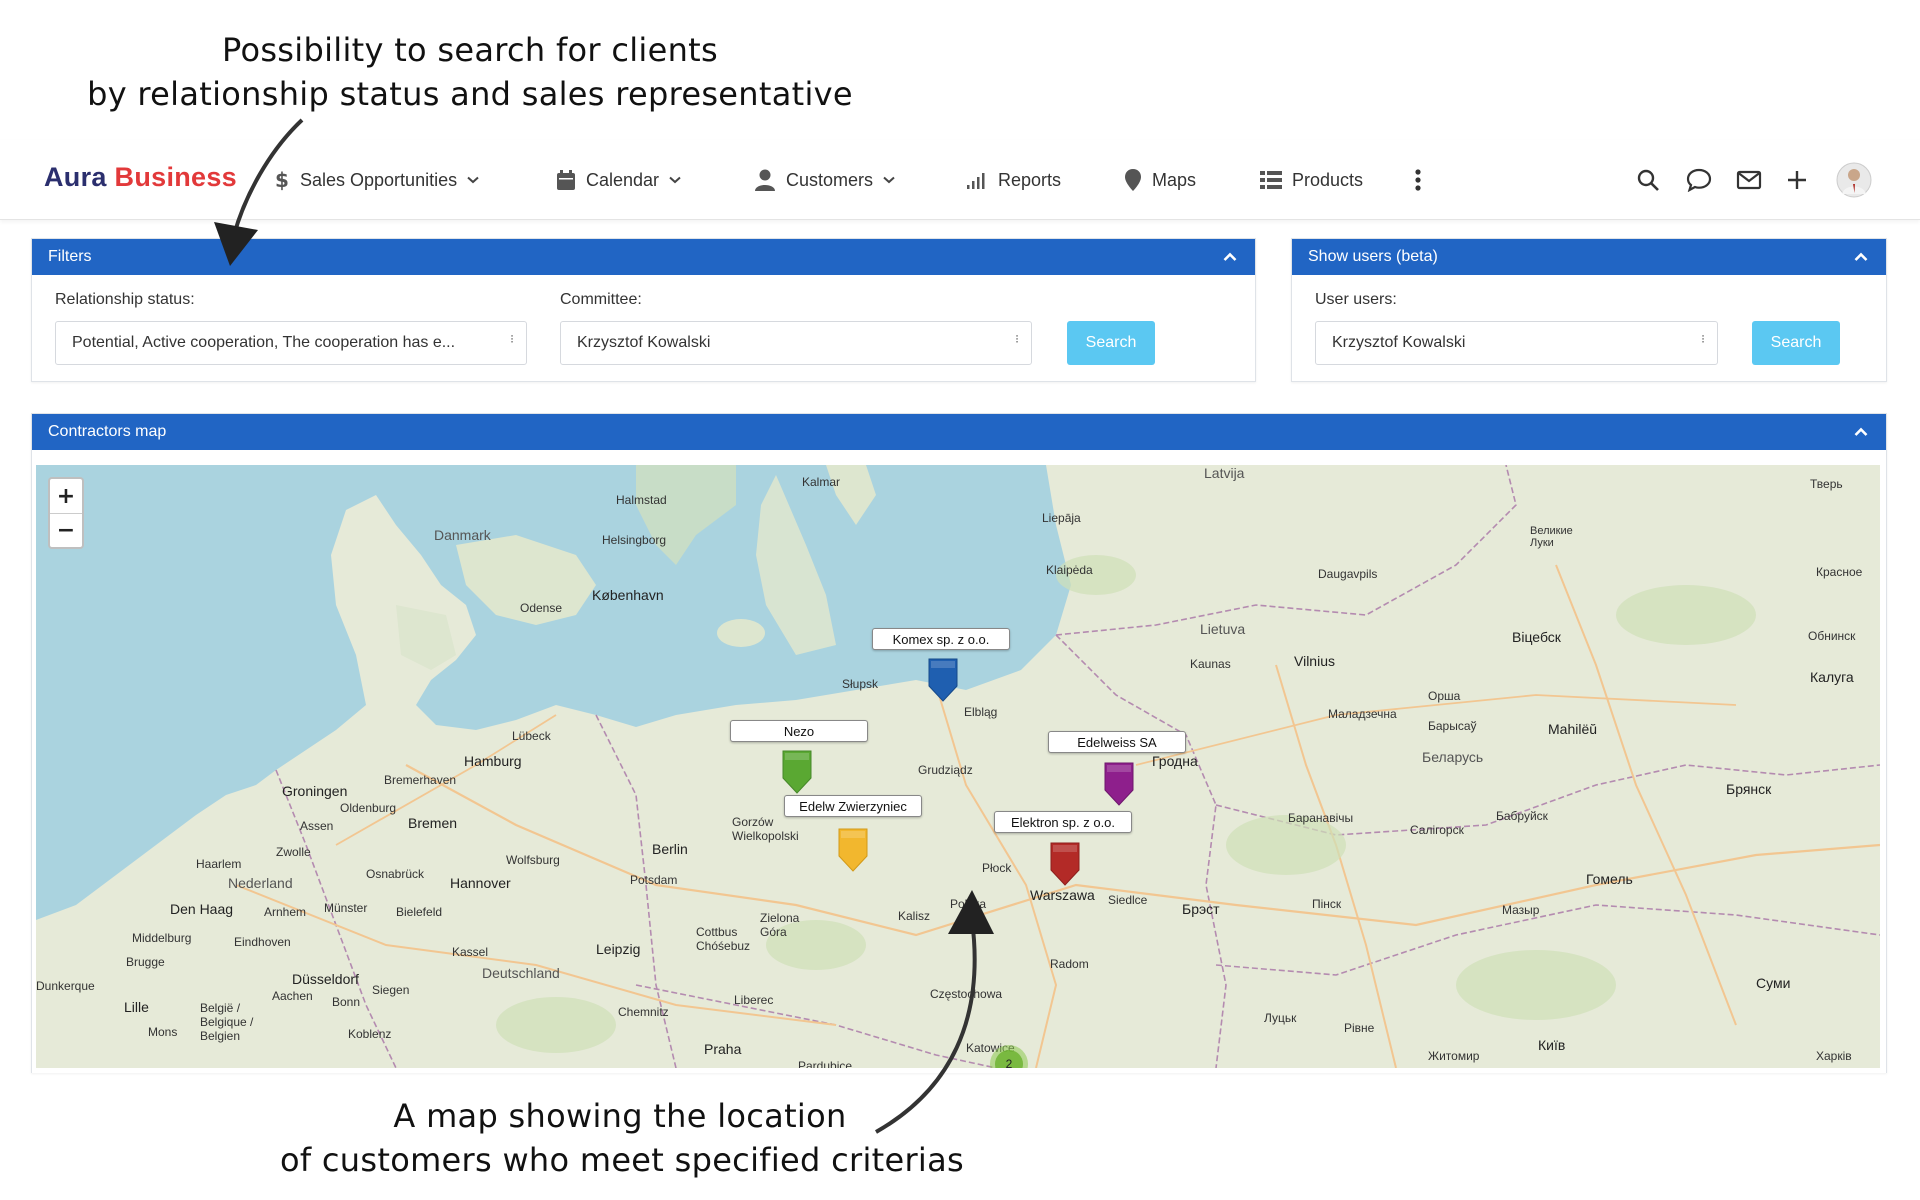  I want to click on contractors-map-header: Contractors map, so click(959, 432).